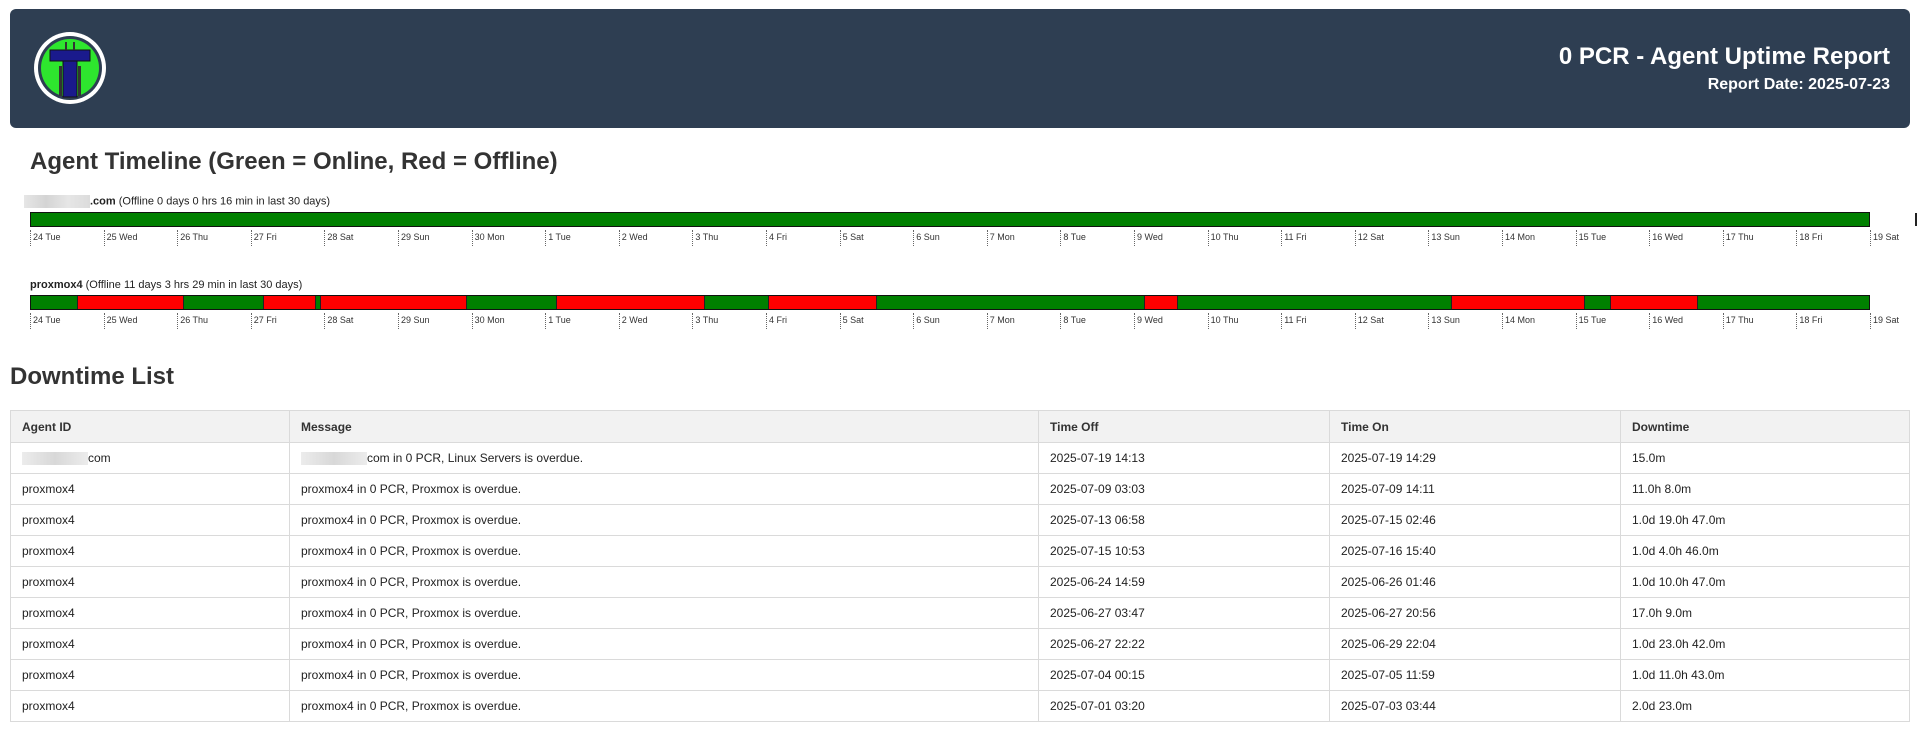 The image size is (1920, 734). Describe the element at coordinates (1884, 321) in the screenshot. I see `day-tick-label: 19 Sat` at that location.